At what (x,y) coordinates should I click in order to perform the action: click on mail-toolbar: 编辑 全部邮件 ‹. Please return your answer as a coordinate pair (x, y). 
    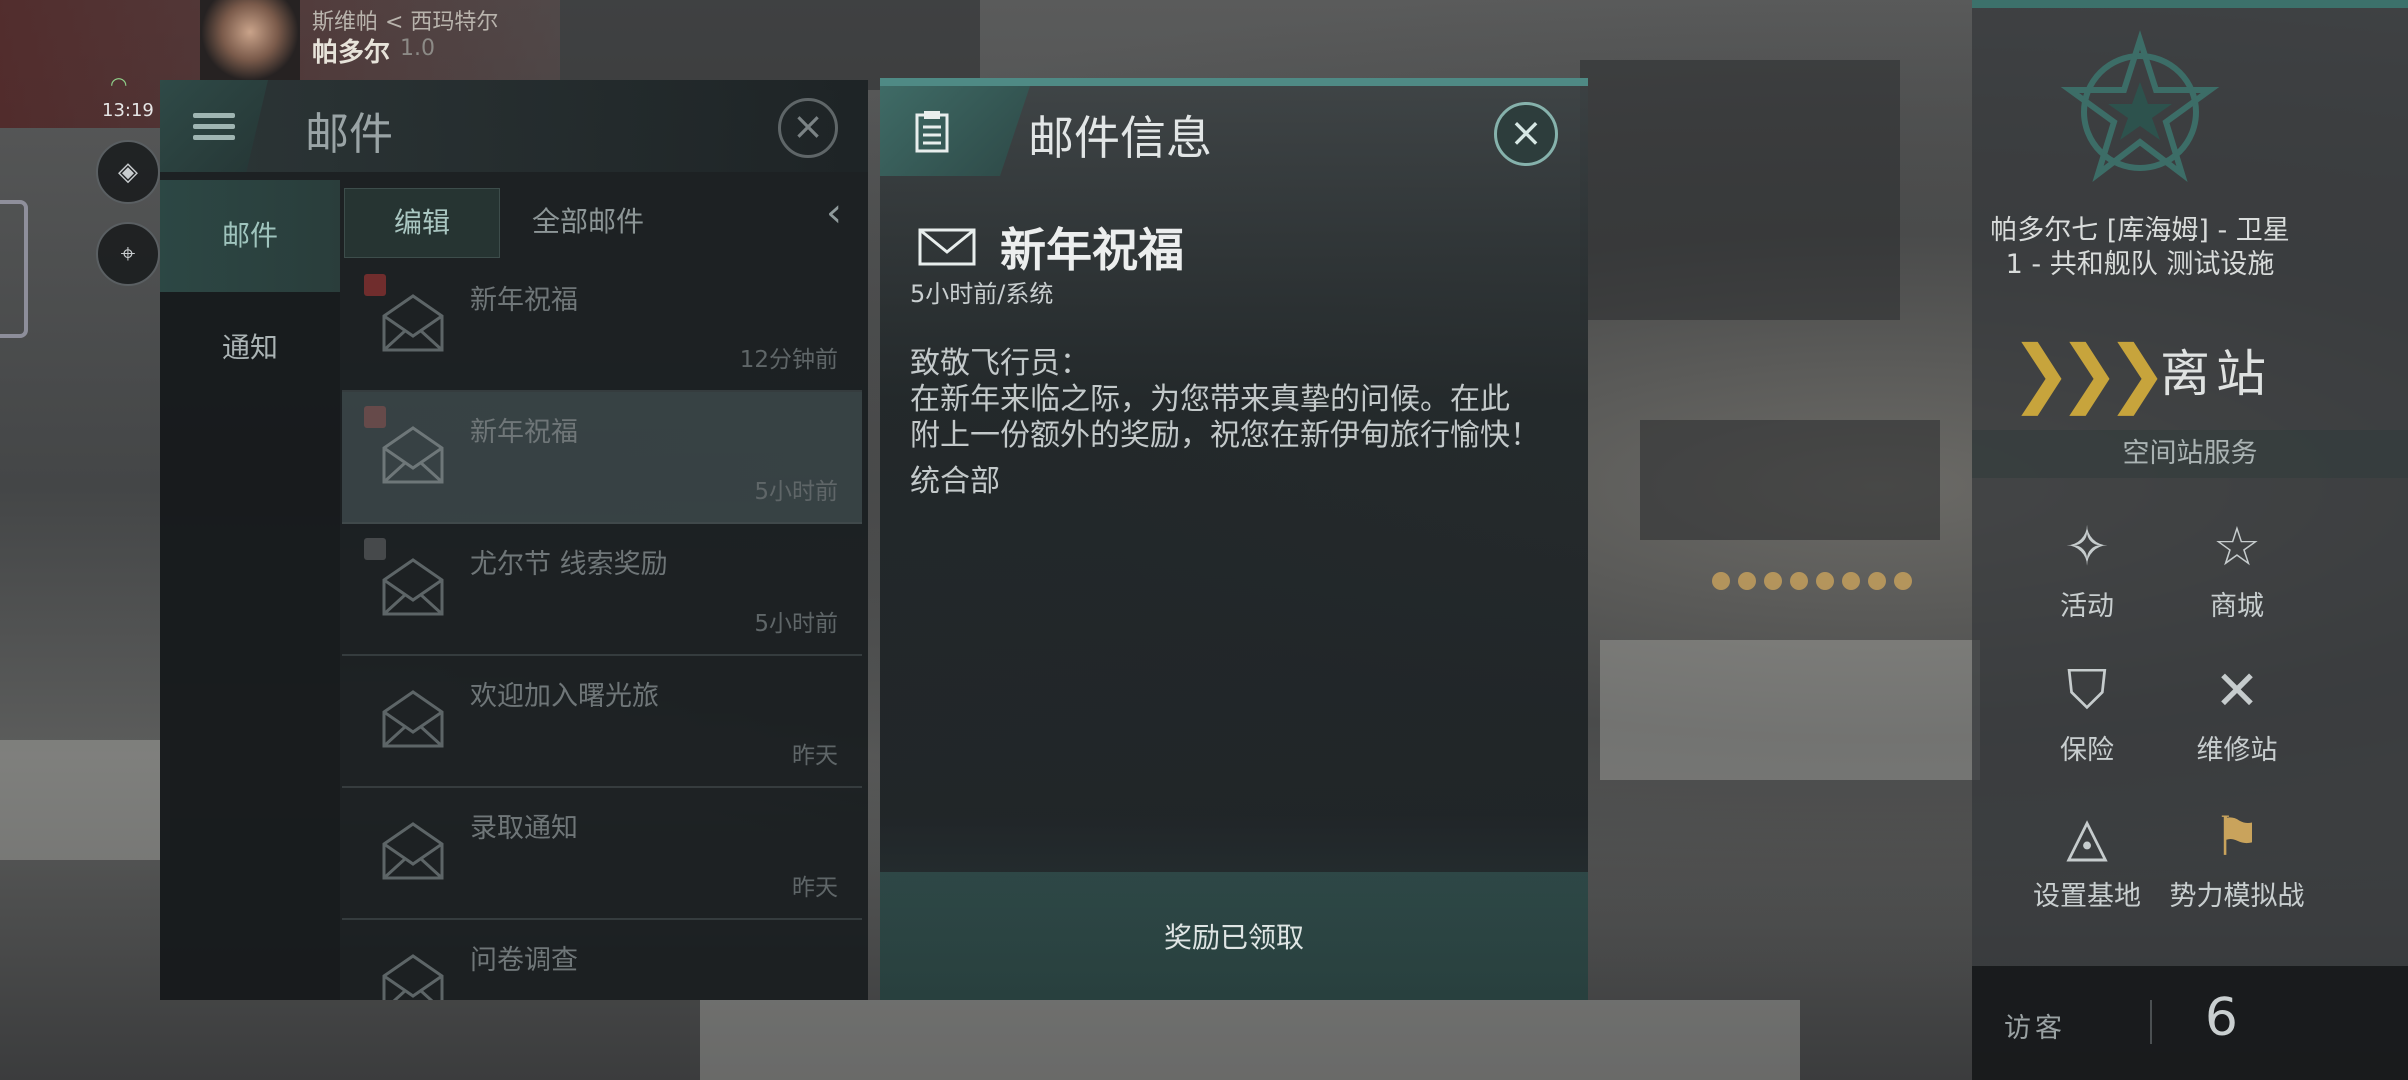
    Looking at the image, I should click on (602, 220).